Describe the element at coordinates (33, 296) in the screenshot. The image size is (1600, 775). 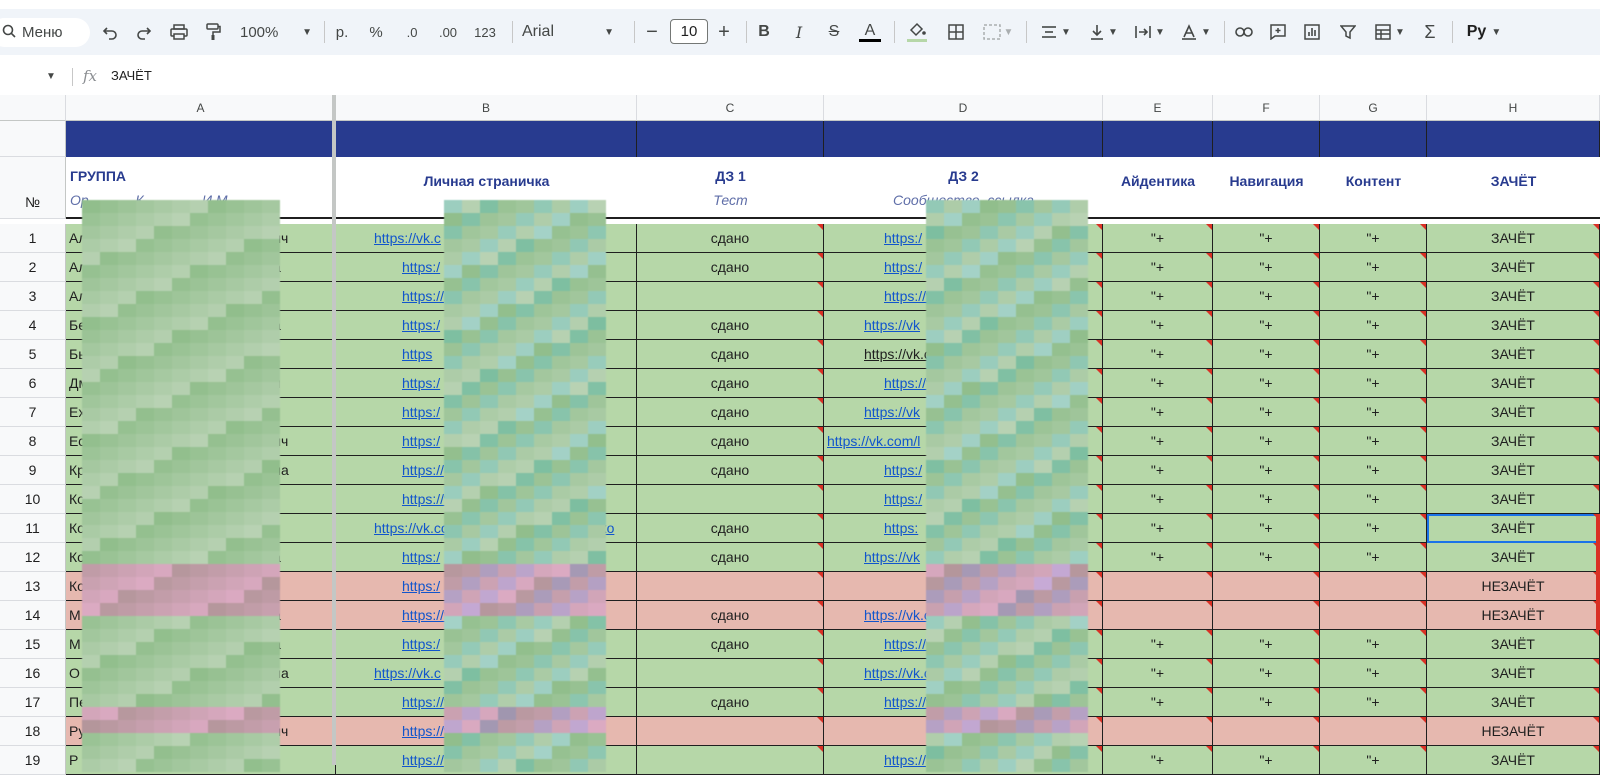
I see `row-header: 3` at that location.